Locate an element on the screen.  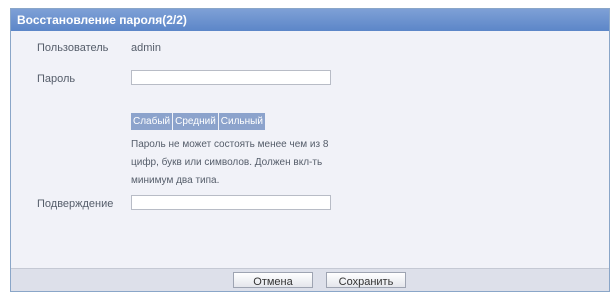
strength-weak: Слабый is located at coordinates (152, 121).